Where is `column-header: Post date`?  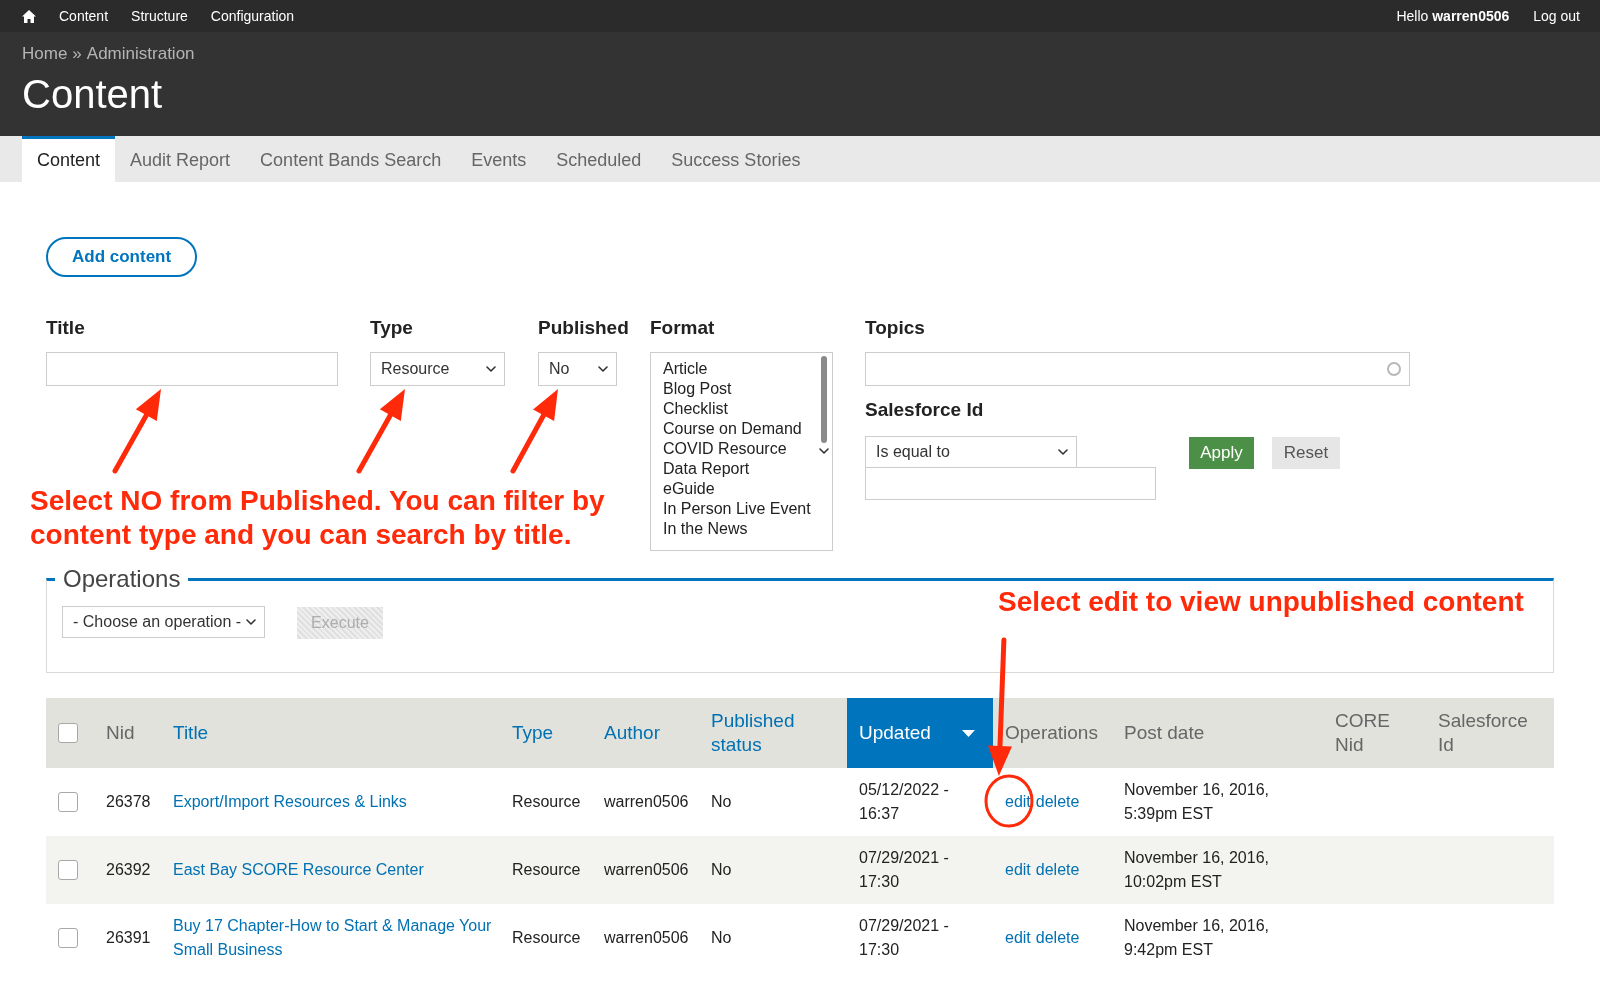 column-header: Post date is located at coordinates (1164, 733).